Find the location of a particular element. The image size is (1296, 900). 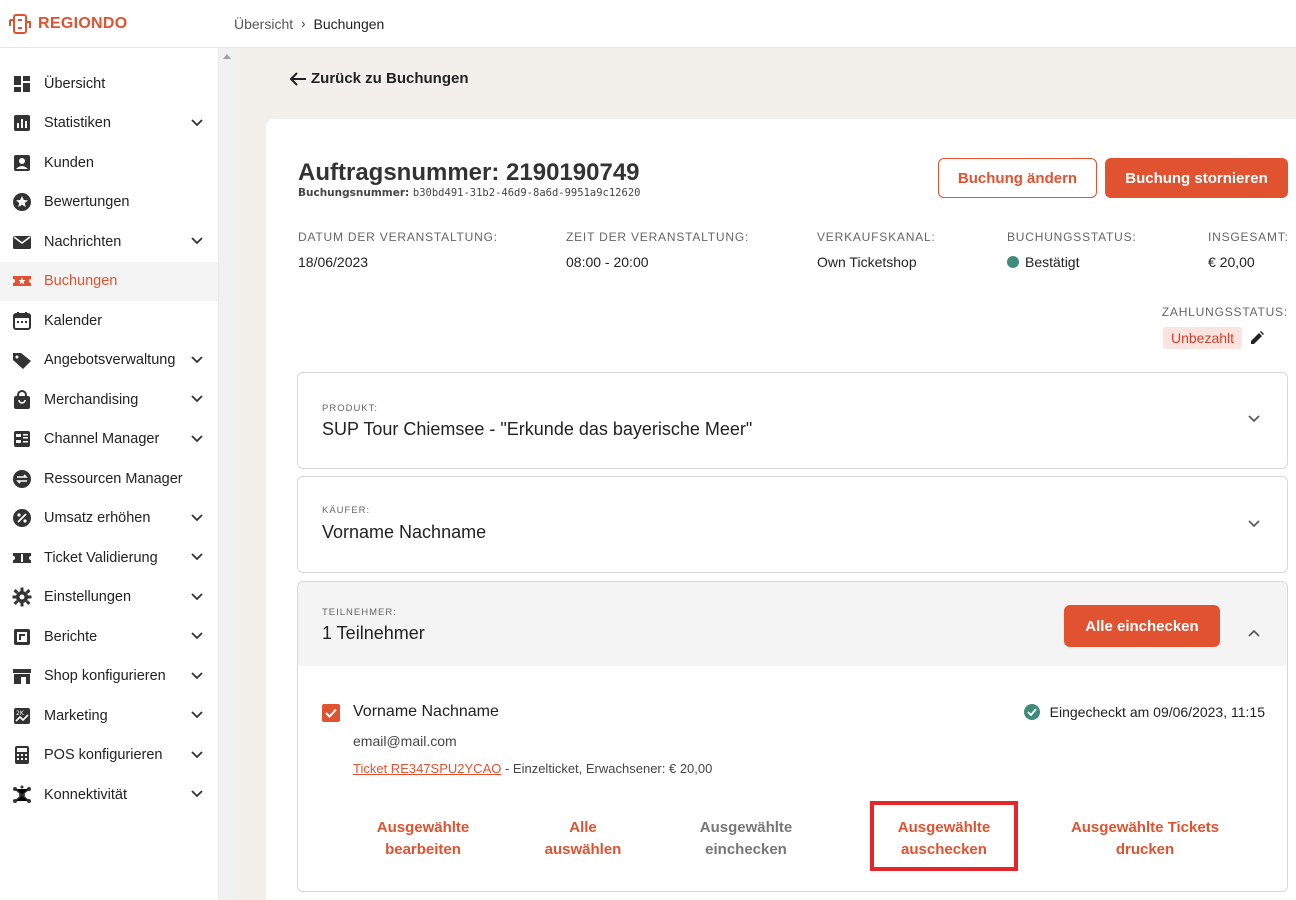

sidebar-item-label: Marketing is located at coordinates (76, 715).